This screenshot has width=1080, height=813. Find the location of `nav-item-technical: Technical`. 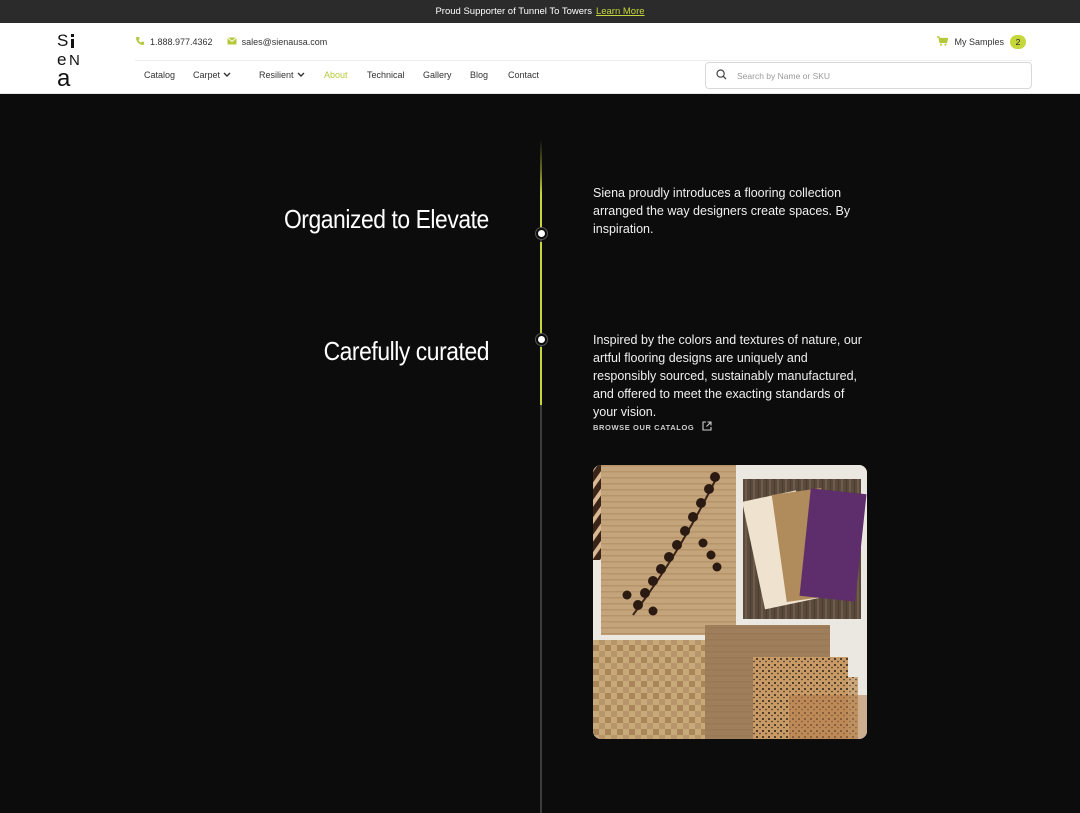

nav-item-technical: Technical is located at coordinates (395, 75).